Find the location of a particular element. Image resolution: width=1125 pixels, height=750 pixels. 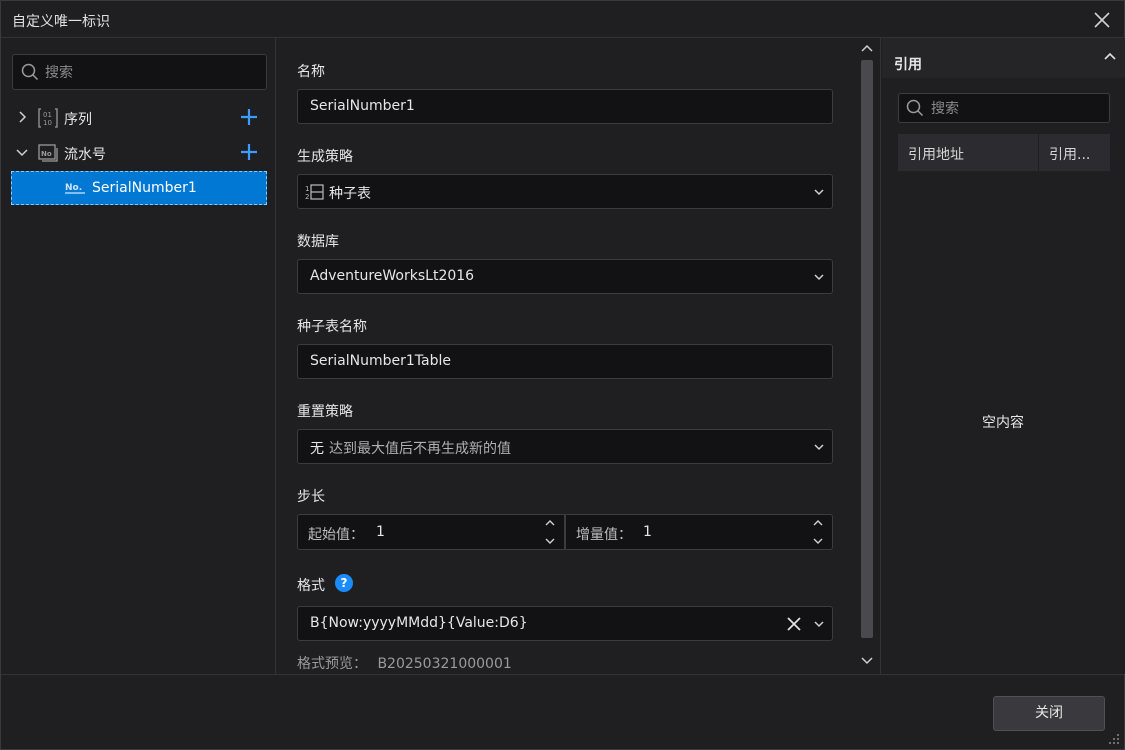

reset-select: 无 达到最大值后不再生成新的值 is located at coordinates (565, 446).